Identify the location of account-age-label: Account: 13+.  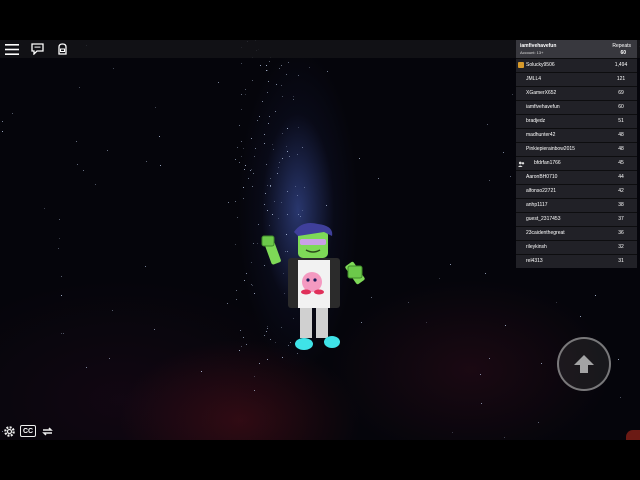
(532, 52).